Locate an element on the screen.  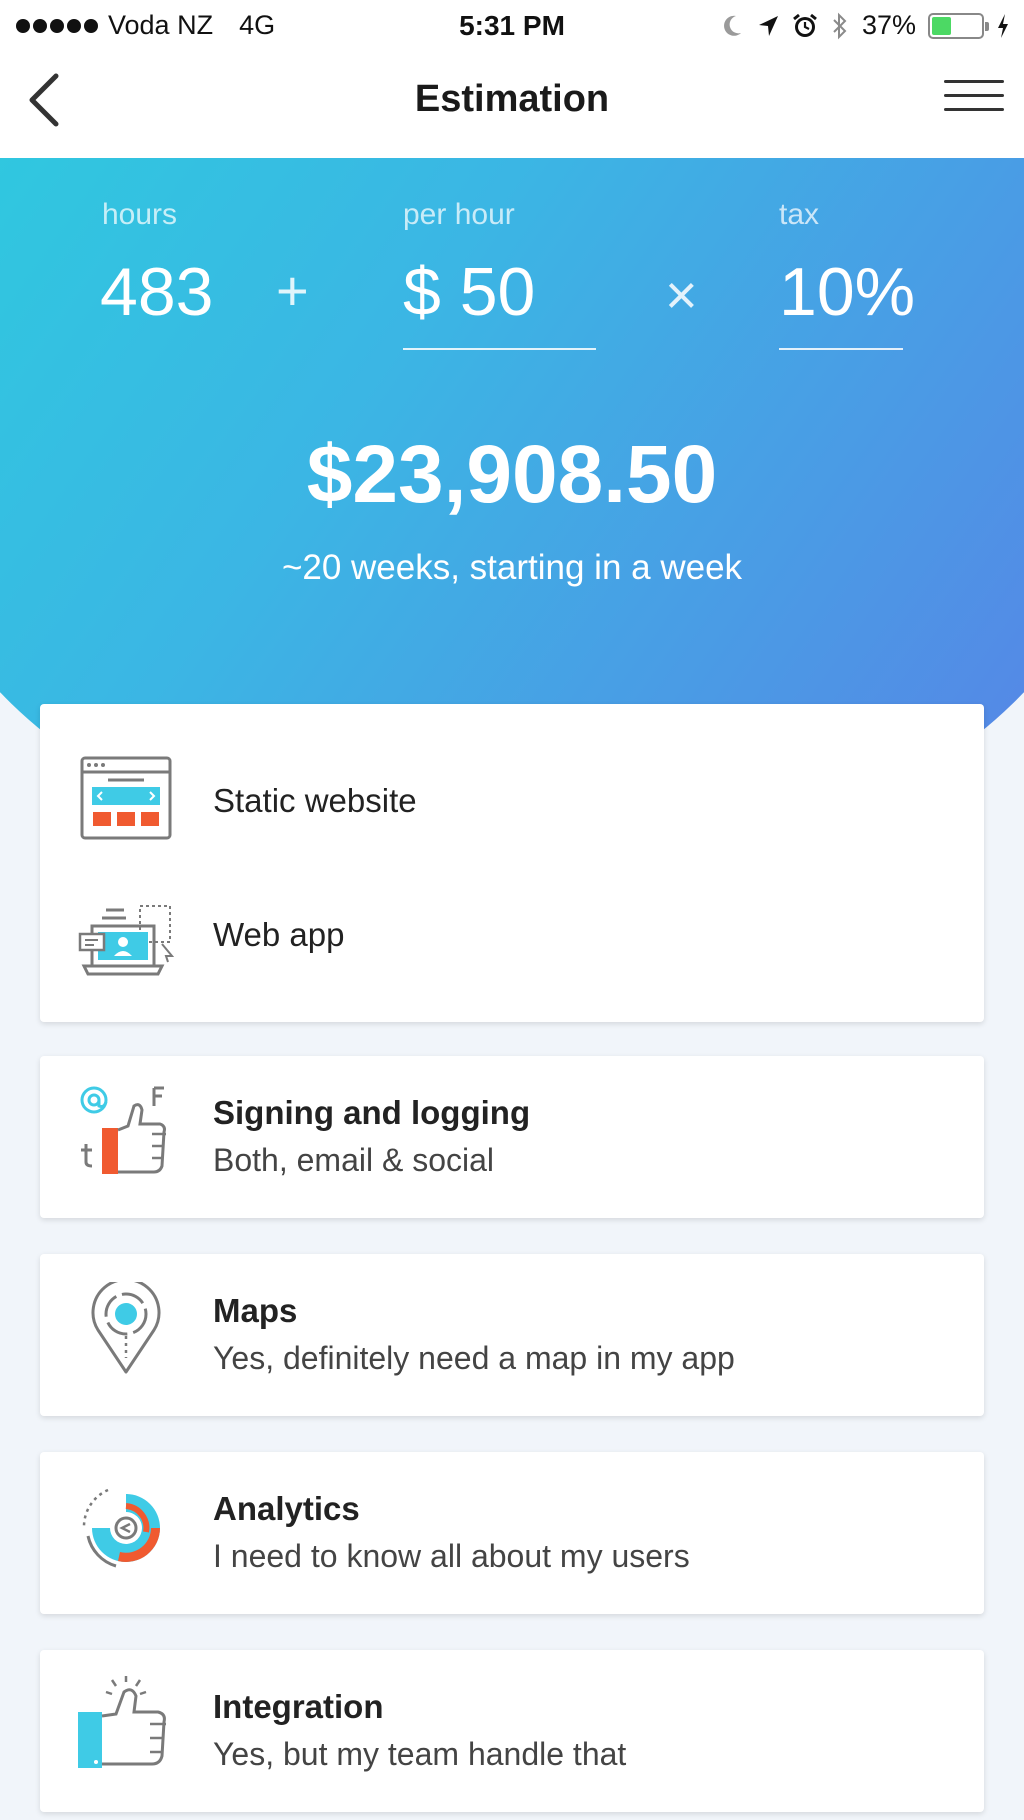
analytics-subtitle: I need to know all about my users is located at coordinates (451, 1556).